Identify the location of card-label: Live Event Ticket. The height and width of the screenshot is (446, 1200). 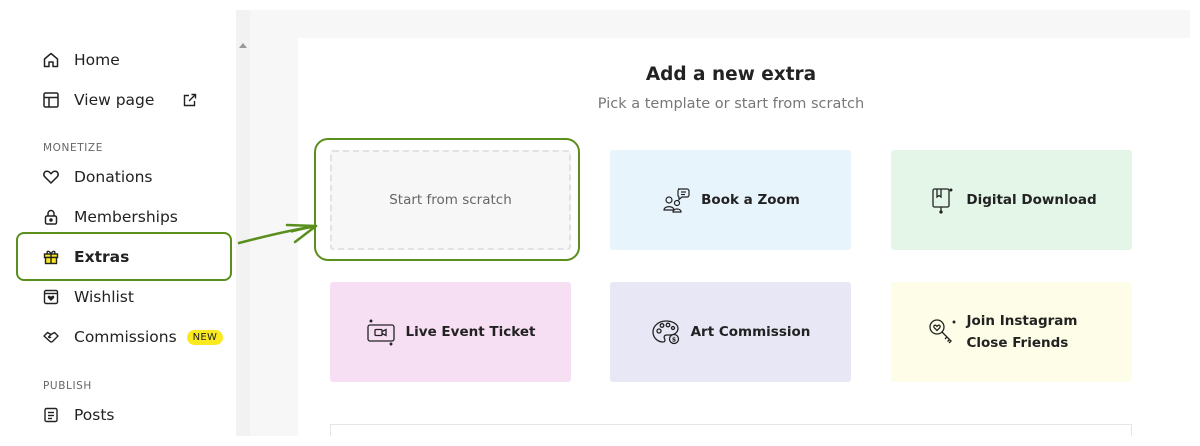
(470, 332).